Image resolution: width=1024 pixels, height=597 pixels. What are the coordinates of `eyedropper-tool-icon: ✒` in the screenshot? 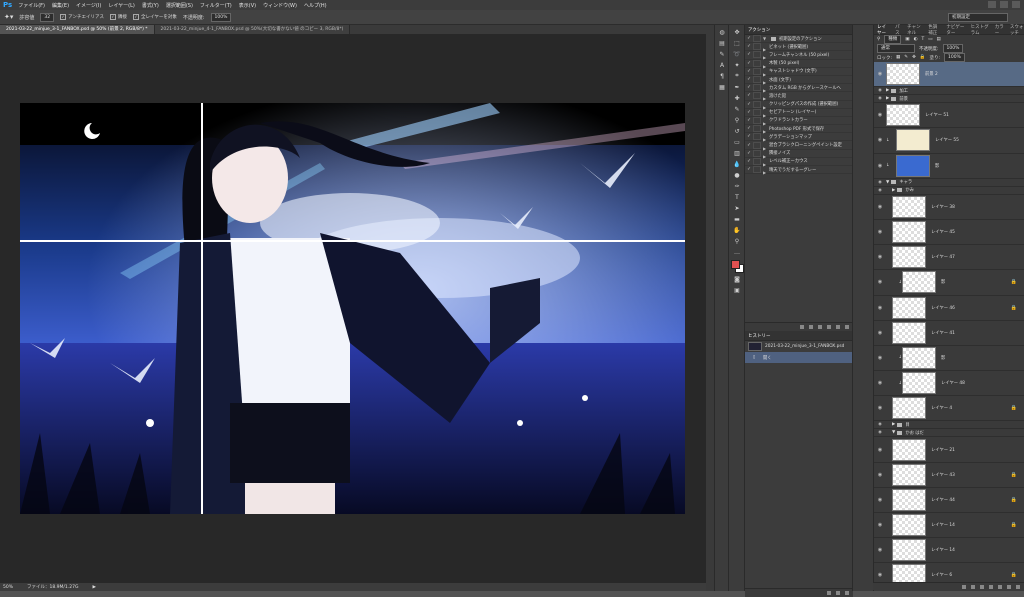 It's located at (737, 87).